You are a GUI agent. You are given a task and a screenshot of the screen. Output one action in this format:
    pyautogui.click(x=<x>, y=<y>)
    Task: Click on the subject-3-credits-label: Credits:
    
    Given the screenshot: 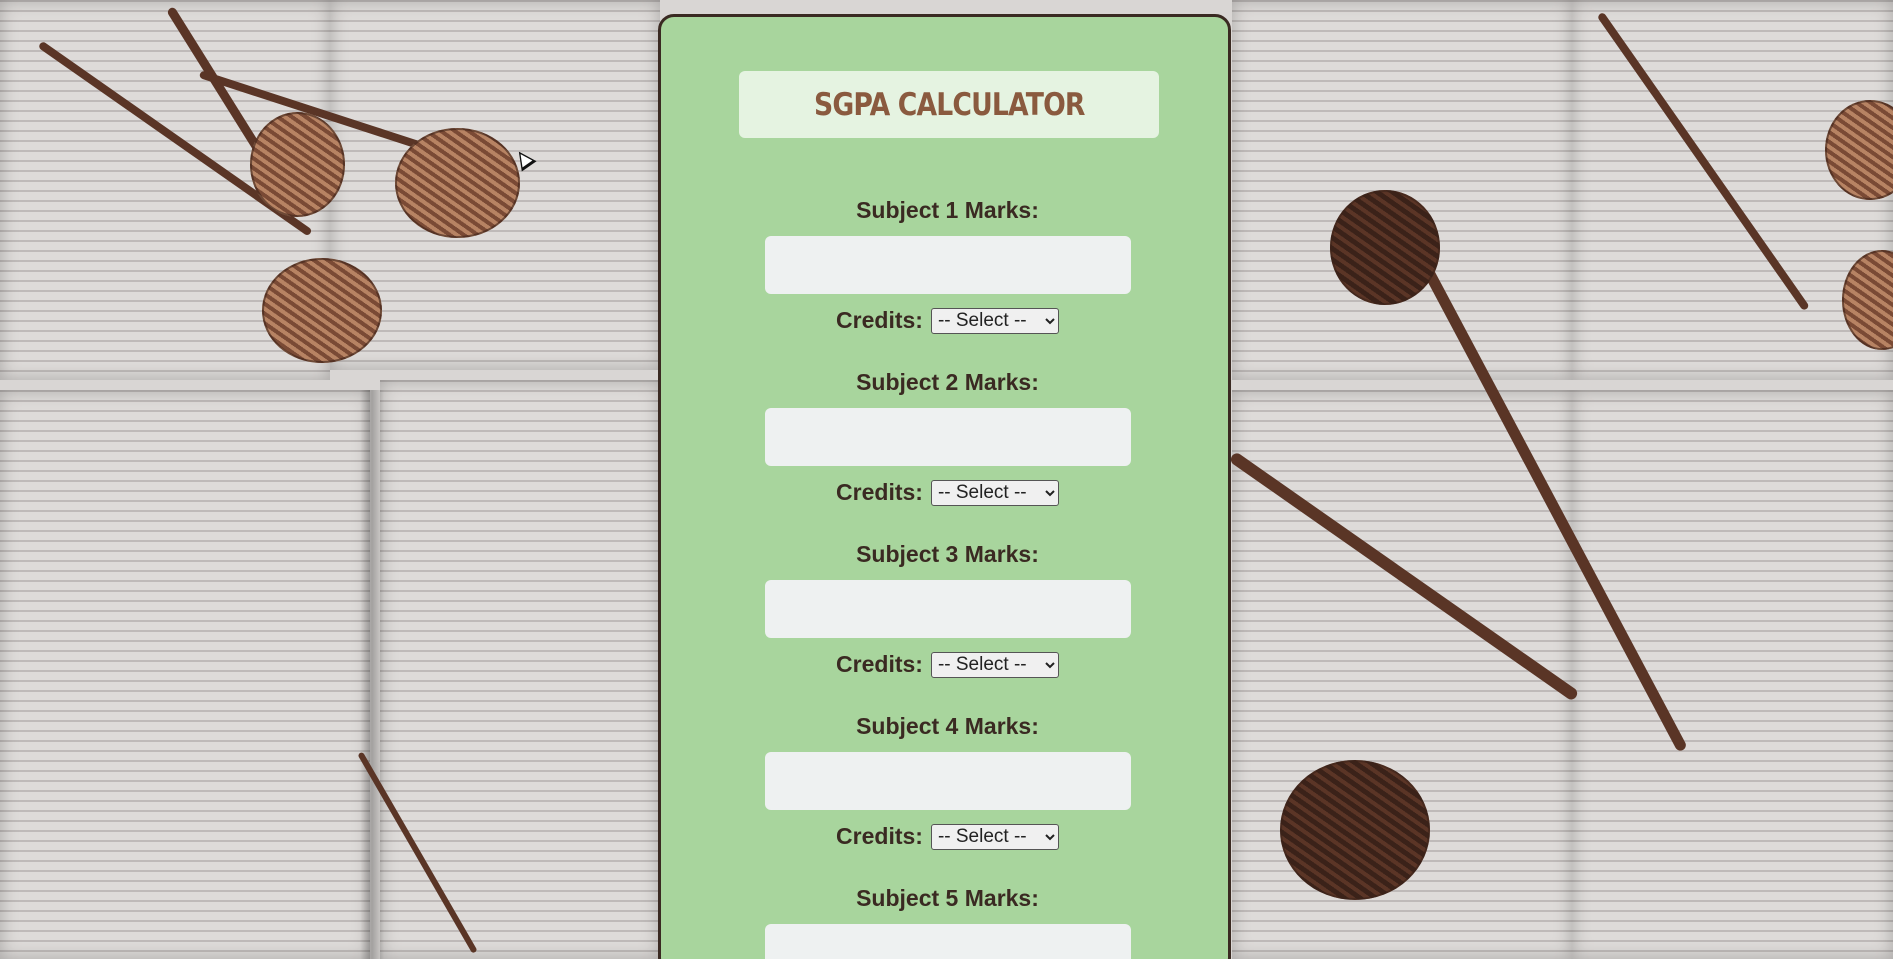 What is the action you would take?
    pyautogui.click(x=879, y=664)
    